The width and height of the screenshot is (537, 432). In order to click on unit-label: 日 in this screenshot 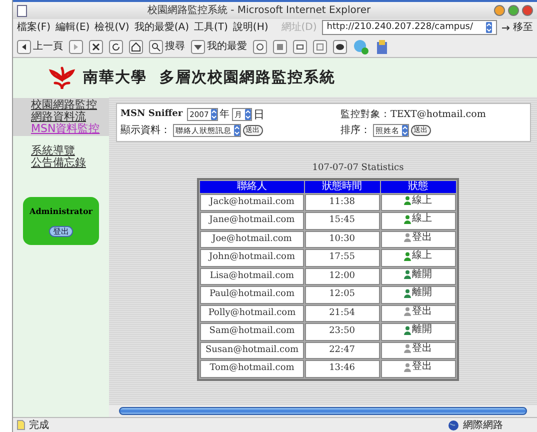, I will do `click(259, 114)`.